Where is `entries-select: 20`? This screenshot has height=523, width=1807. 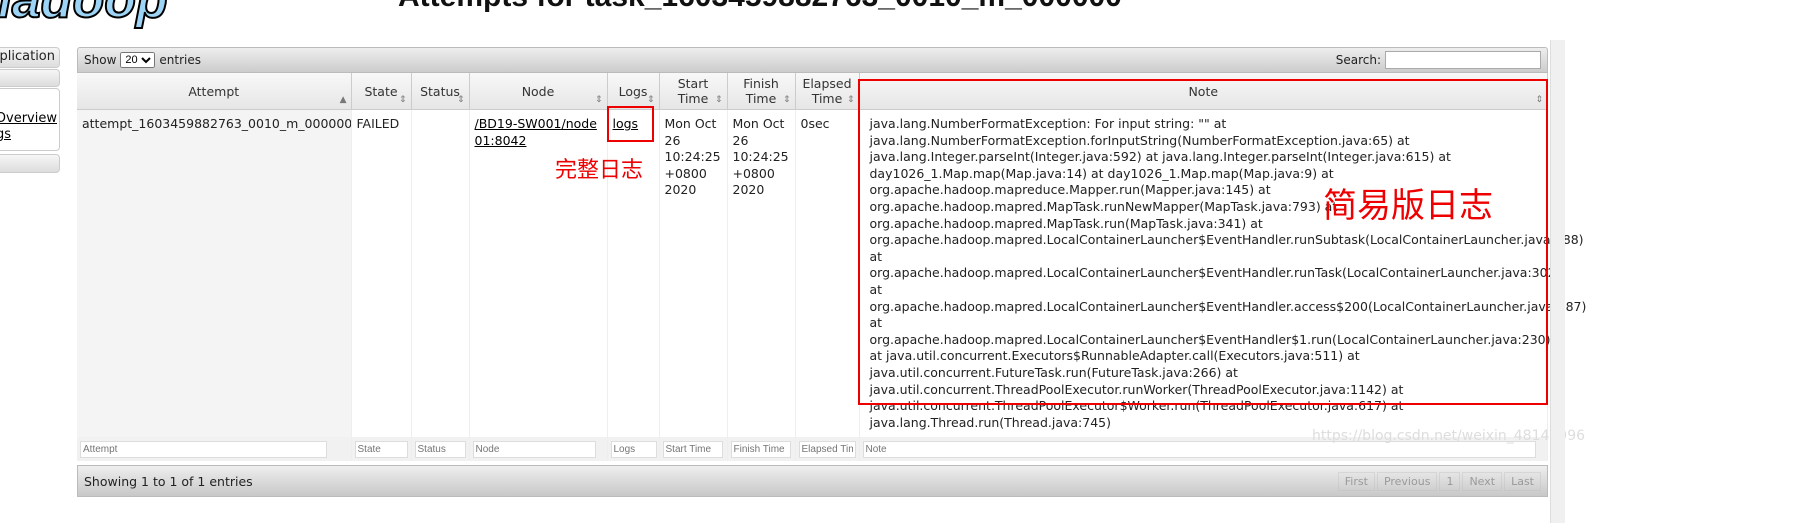
entries-select: 20 is located at coordinates (138, 60).